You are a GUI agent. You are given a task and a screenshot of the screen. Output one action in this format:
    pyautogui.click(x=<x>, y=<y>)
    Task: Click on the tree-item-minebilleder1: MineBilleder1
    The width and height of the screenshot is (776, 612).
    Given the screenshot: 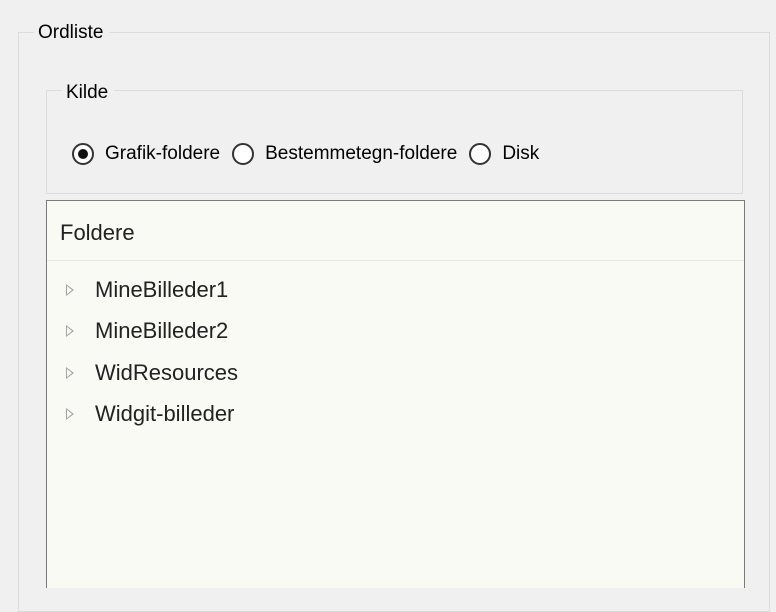 What is the action you would take?
    pyautogui.click(x=395, y=290)
    